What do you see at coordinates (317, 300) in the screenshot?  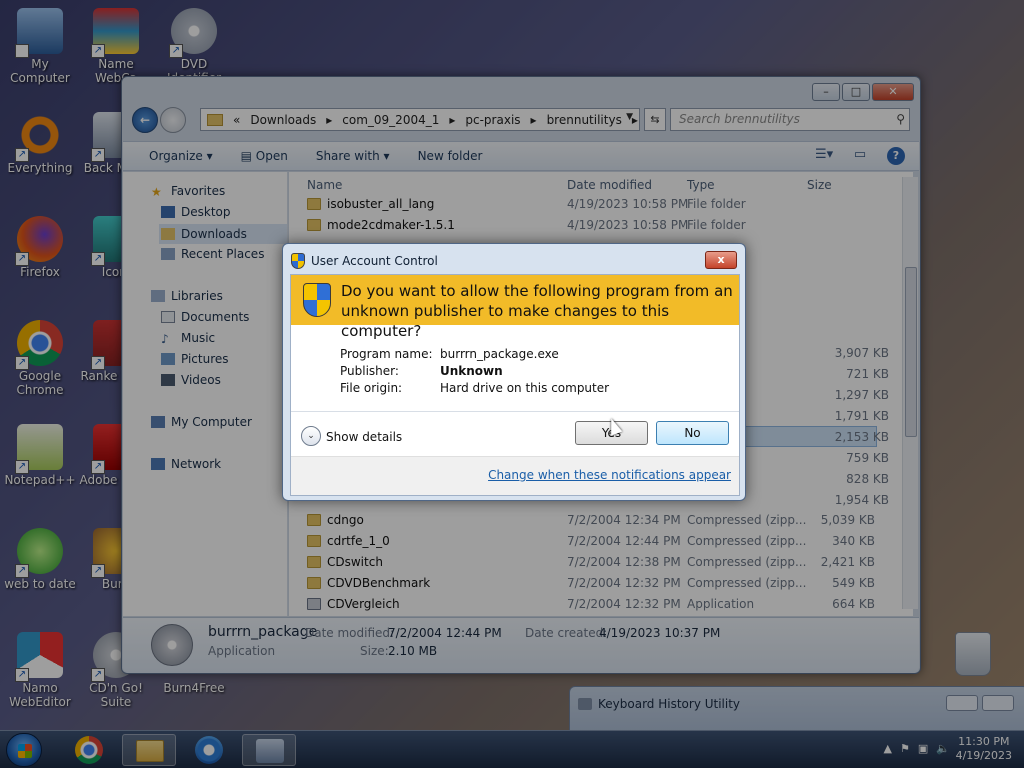 I see `warning-shield-icon` at bounding box center [317, 300].